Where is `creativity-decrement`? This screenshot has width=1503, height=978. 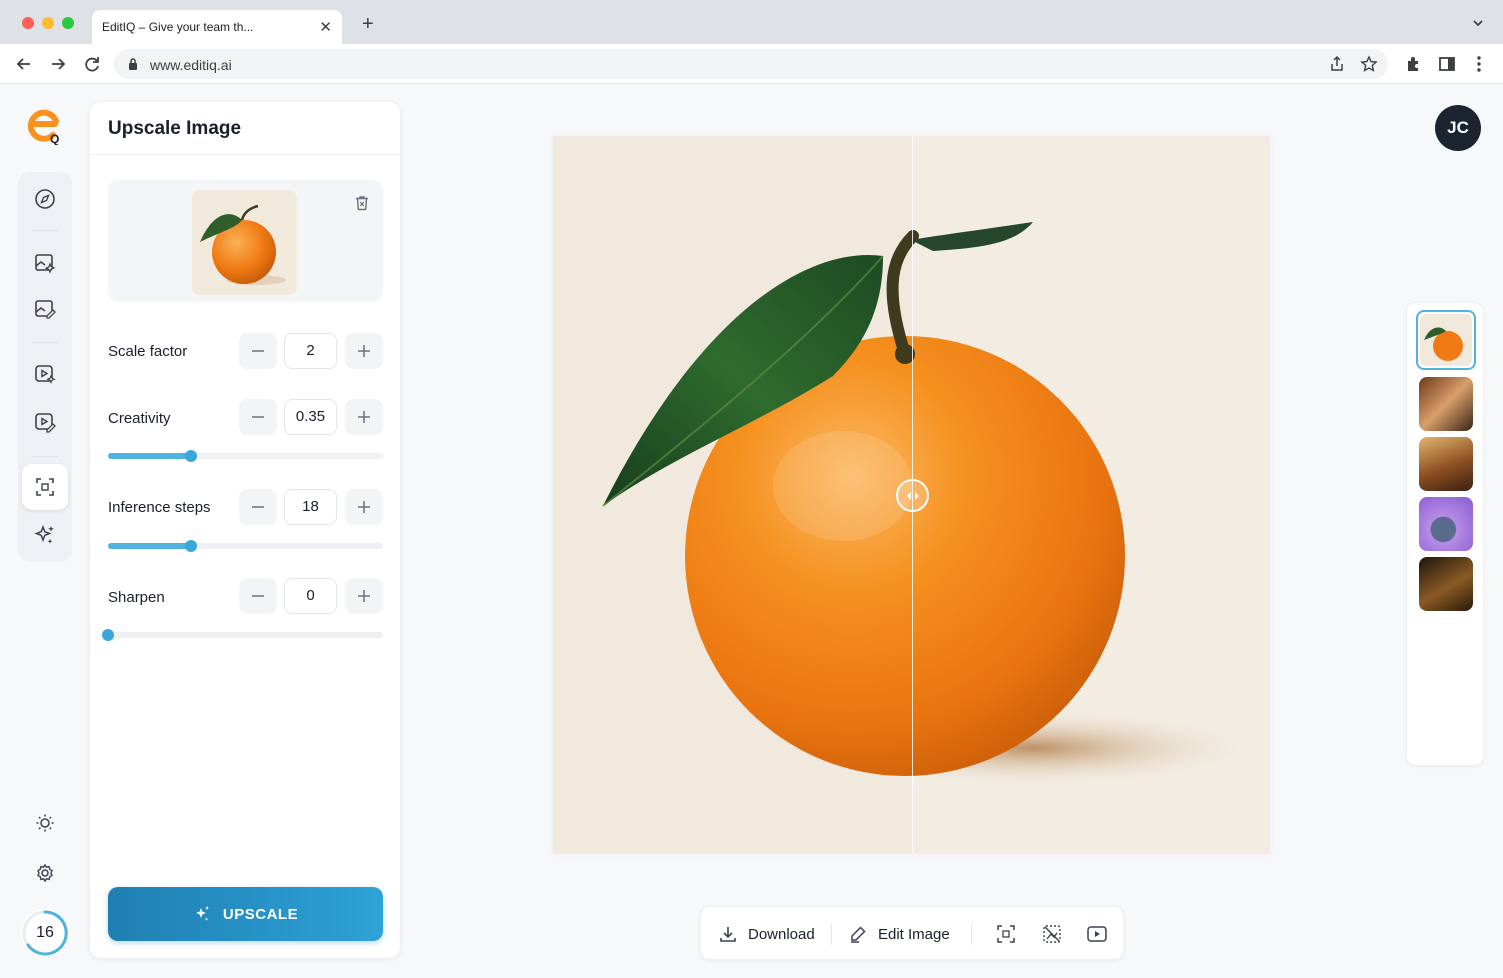 creativity-decrement is located at coordinates (258, 417).